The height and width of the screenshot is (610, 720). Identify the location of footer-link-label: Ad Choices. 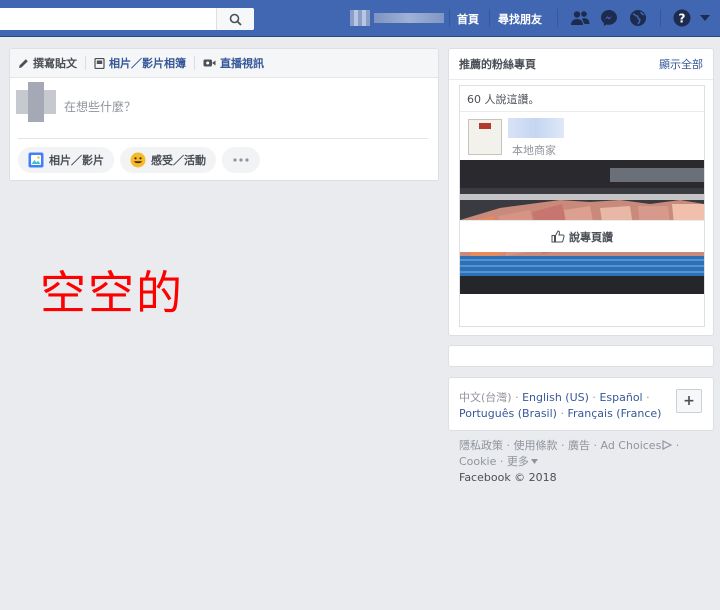
(631, 445).